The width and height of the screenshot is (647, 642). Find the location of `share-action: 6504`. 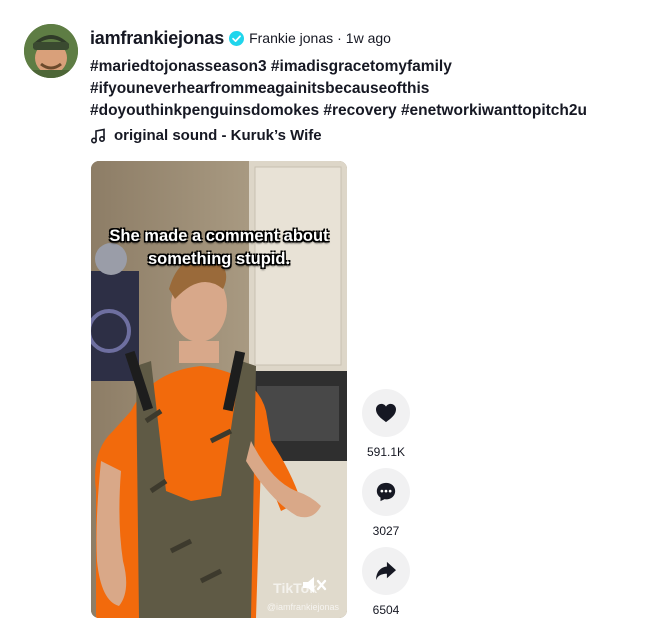

share-action: 6504 is located at coordinates (387, 582).